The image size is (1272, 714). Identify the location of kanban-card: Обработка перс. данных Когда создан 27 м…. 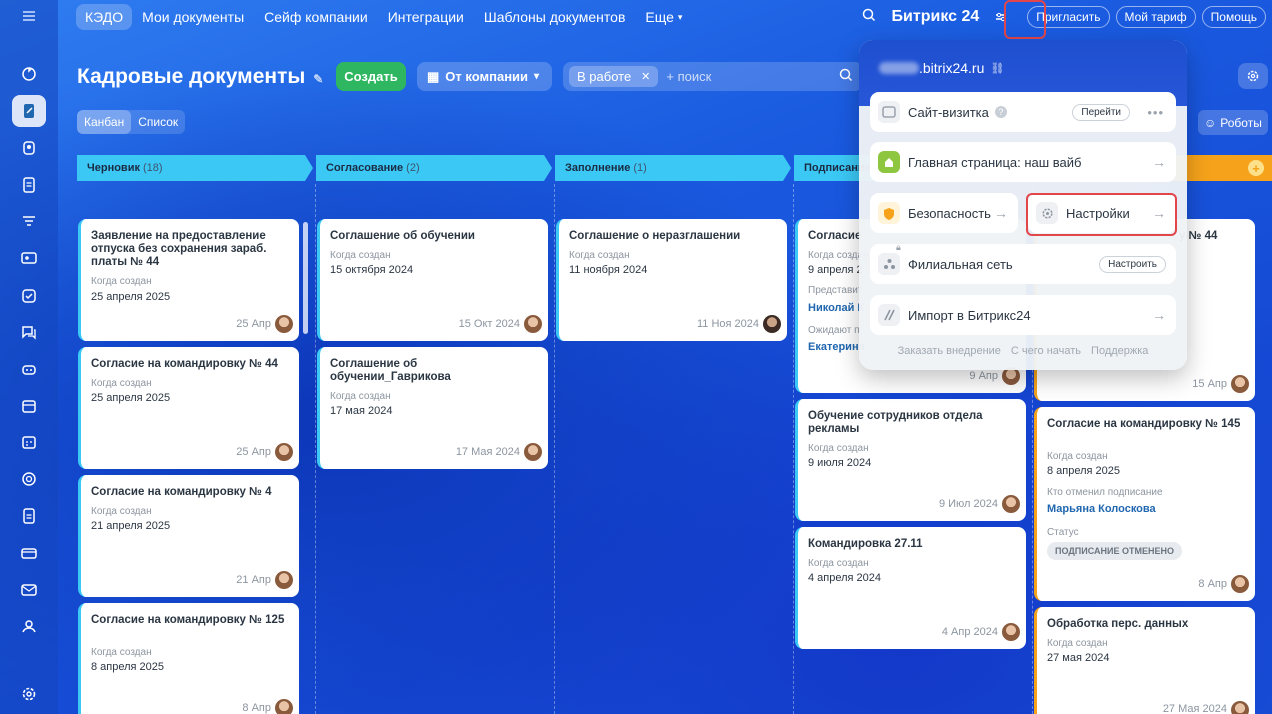
(1144, 660).